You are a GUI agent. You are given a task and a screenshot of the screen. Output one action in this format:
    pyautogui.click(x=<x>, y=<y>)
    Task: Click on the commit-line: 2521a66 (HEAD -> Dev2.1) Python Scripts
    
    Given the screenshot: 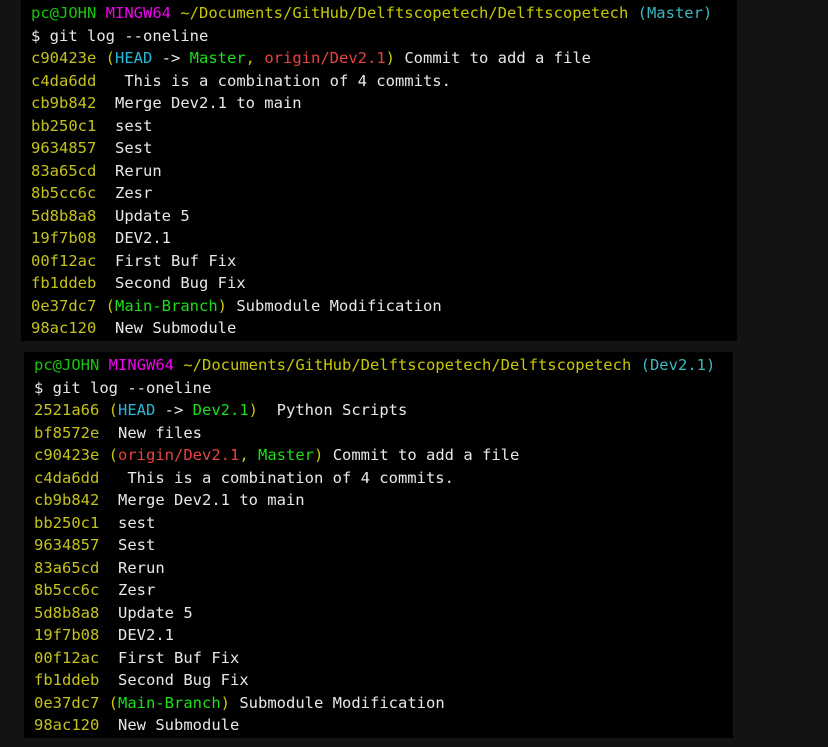 What is the action you would take?
    pyautogui.click(x=383, y=410)
    